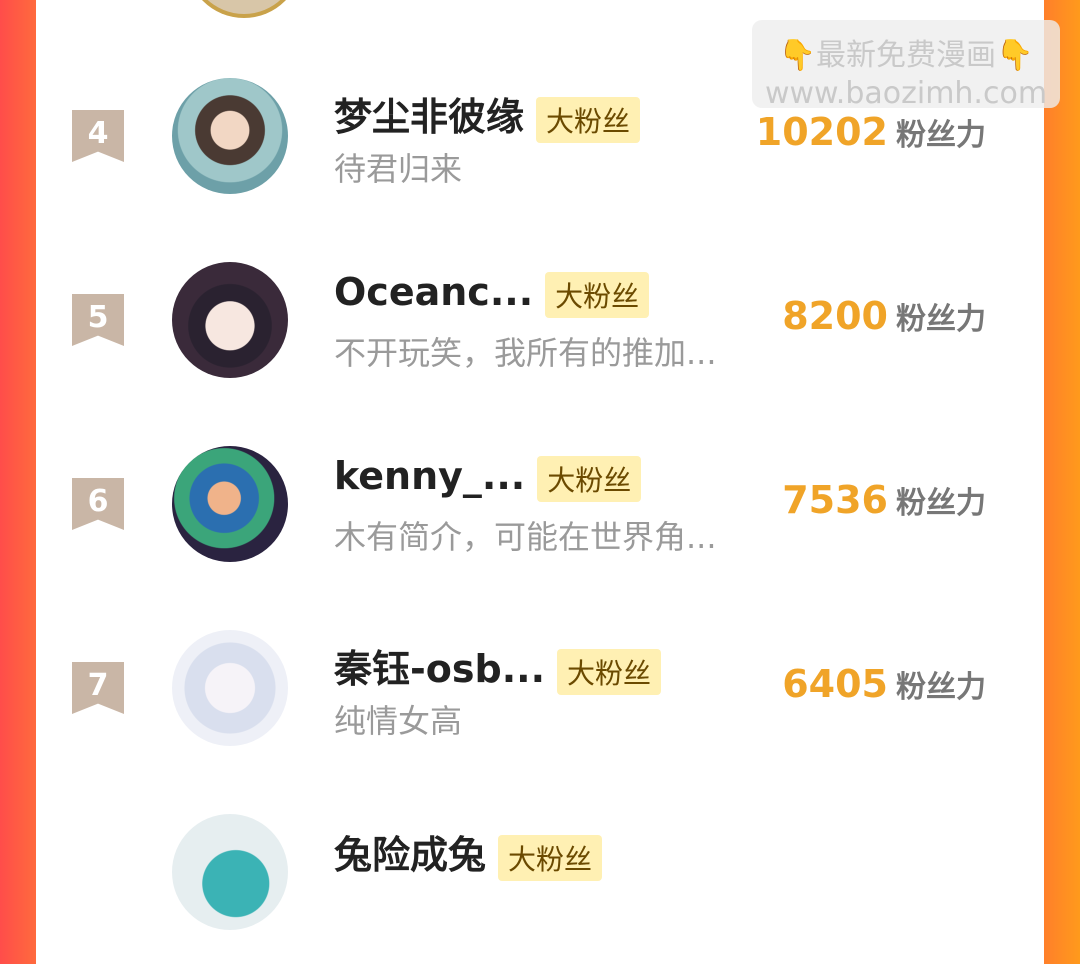 This screenshot has width=1080, height=964. What do you see at coordinates (98, 688) in the screenshot?
I see `rank-badge: 7` at bounding box center [98, 688].